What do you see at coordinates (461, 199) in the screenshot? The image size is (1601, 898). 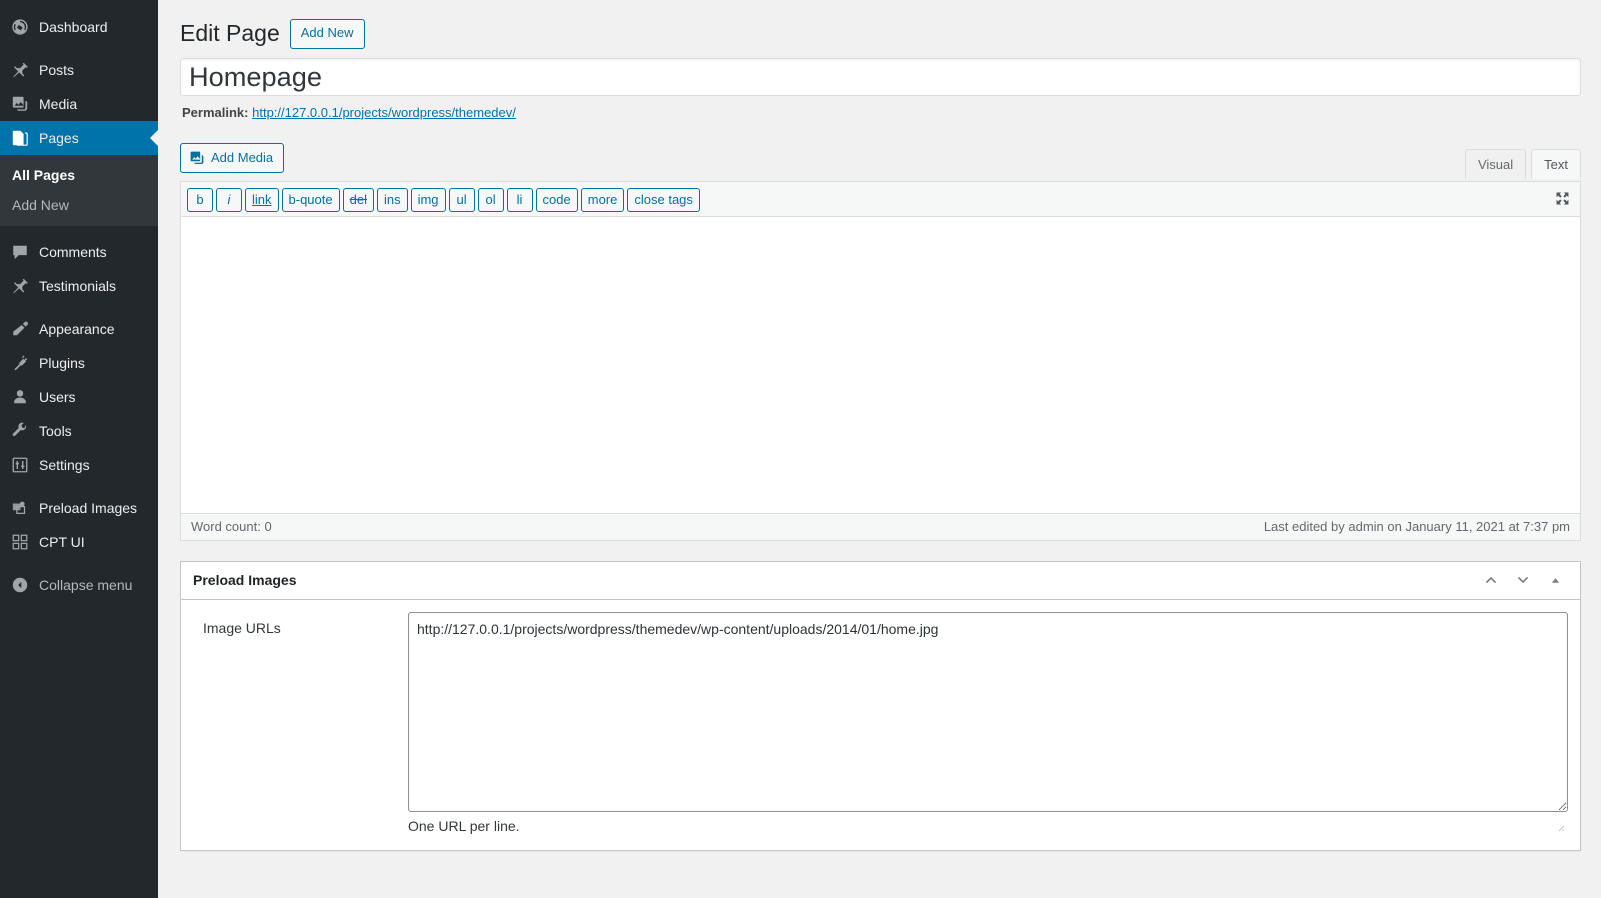 I see `quicktag-ul: ul` at bounding box center [461, 199].